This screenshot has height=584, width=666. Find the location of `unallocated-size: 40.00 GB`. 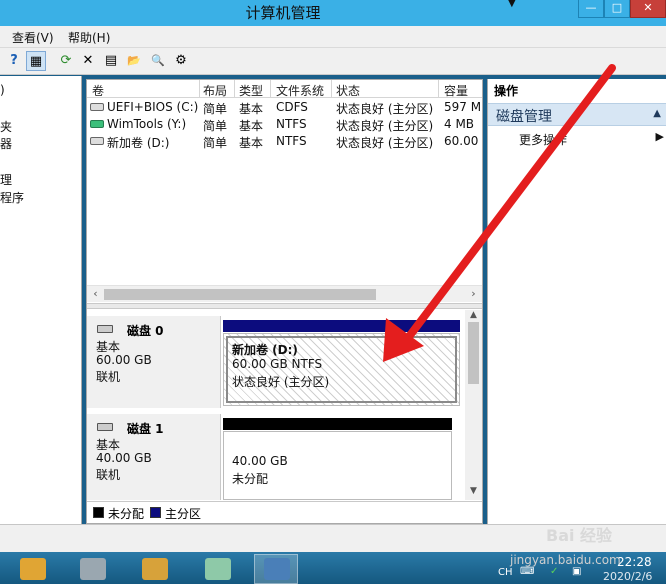

unallocated-size: 40.00 GB is located at coordinates (260, 461).